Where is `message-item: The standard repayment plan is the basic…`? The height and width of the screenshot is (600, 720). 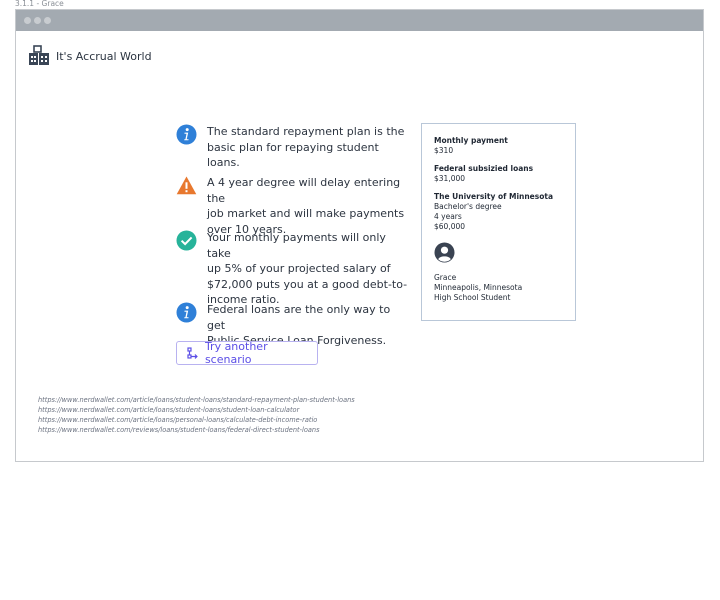 message-item: The standard repayment plan is the basic… is located at coordinates (293, 147).